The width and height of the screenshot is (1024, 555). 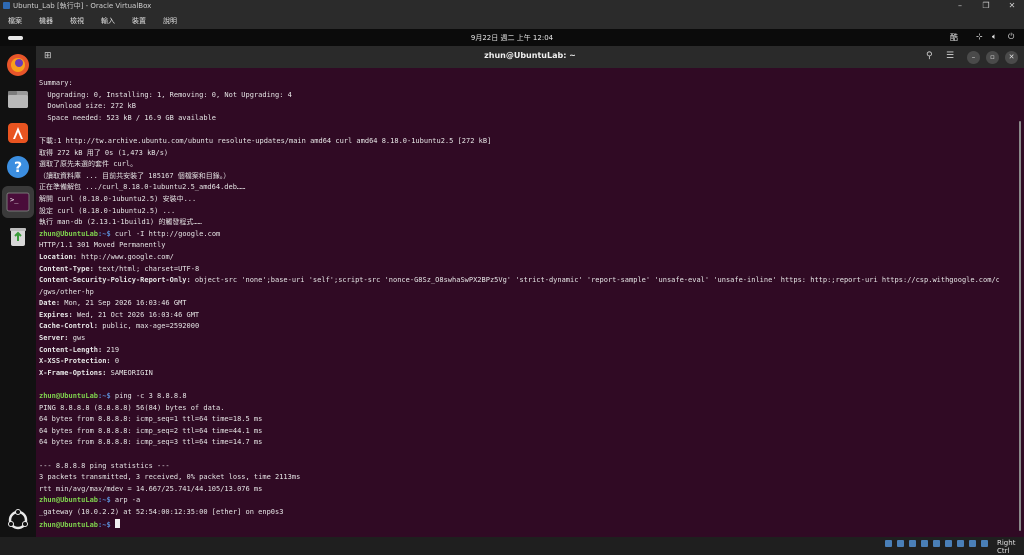 I want to click on input-method-indicator: 酷, so click(x=954, y=37).